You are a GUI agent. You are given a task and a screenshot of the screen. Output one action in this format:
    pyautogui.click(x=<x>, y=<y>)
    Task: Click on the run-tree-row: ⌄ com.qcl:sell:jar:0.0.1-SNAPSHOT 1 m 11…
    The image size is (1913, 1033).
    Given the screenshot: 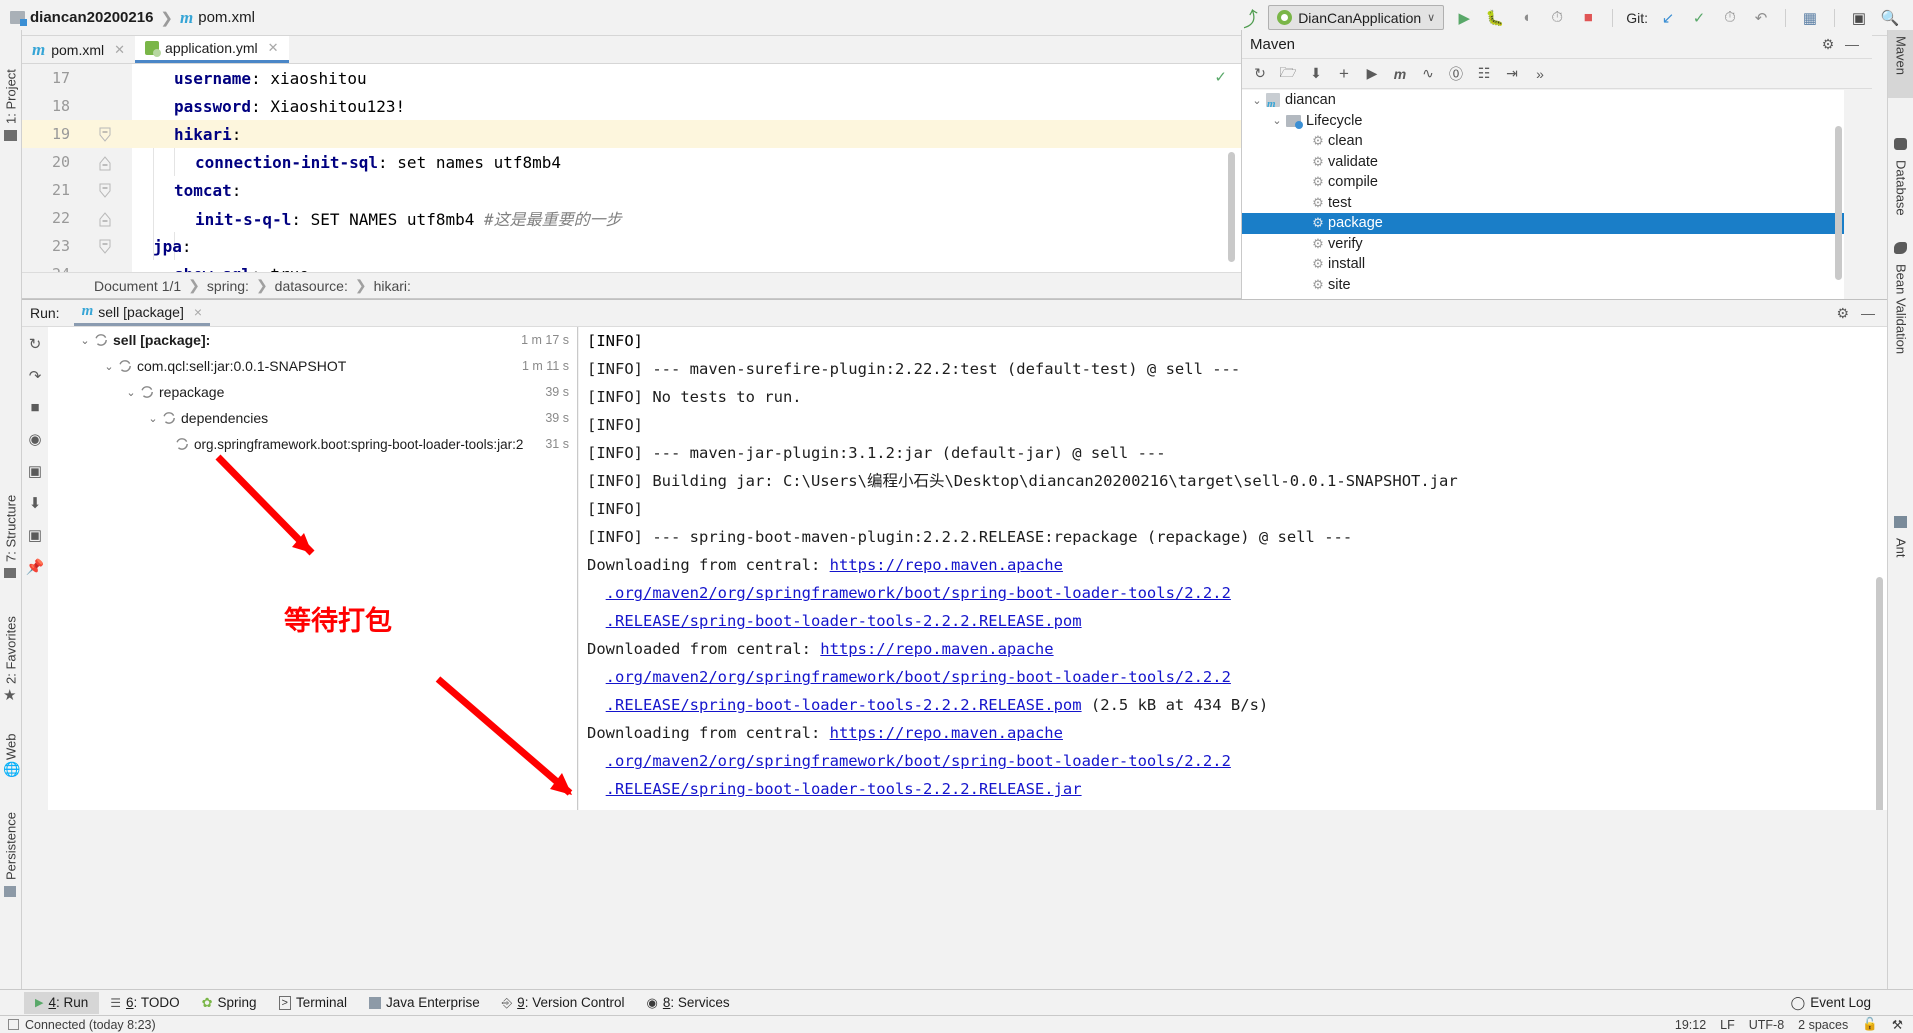 What is the action you would take?
    pyautogui.click(x=312, y=366)
    